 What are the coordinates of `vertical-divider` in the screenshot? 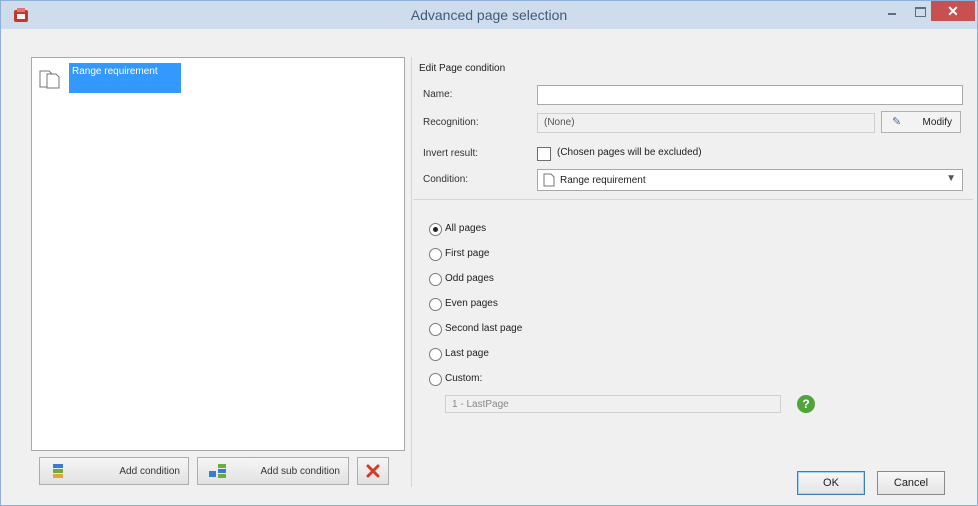 It's located at (411, 272).